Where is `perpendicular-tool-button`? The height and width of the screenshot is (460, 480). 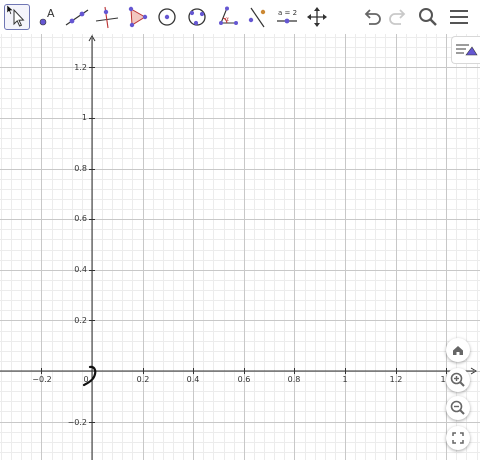 perpendicular-tool-button is located at coordinates (107, 17).